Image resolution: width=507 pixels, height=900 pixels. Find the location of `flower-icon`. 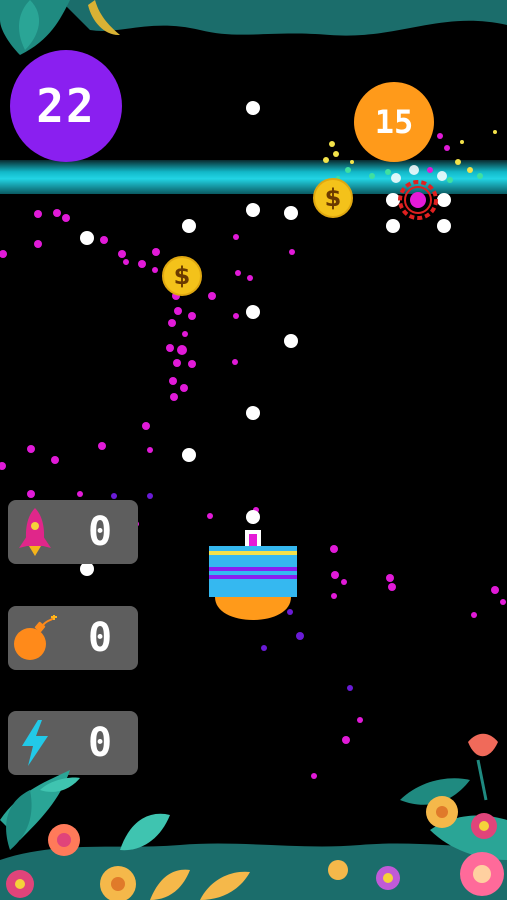

flower-icon is located at coordinates (64, 840).